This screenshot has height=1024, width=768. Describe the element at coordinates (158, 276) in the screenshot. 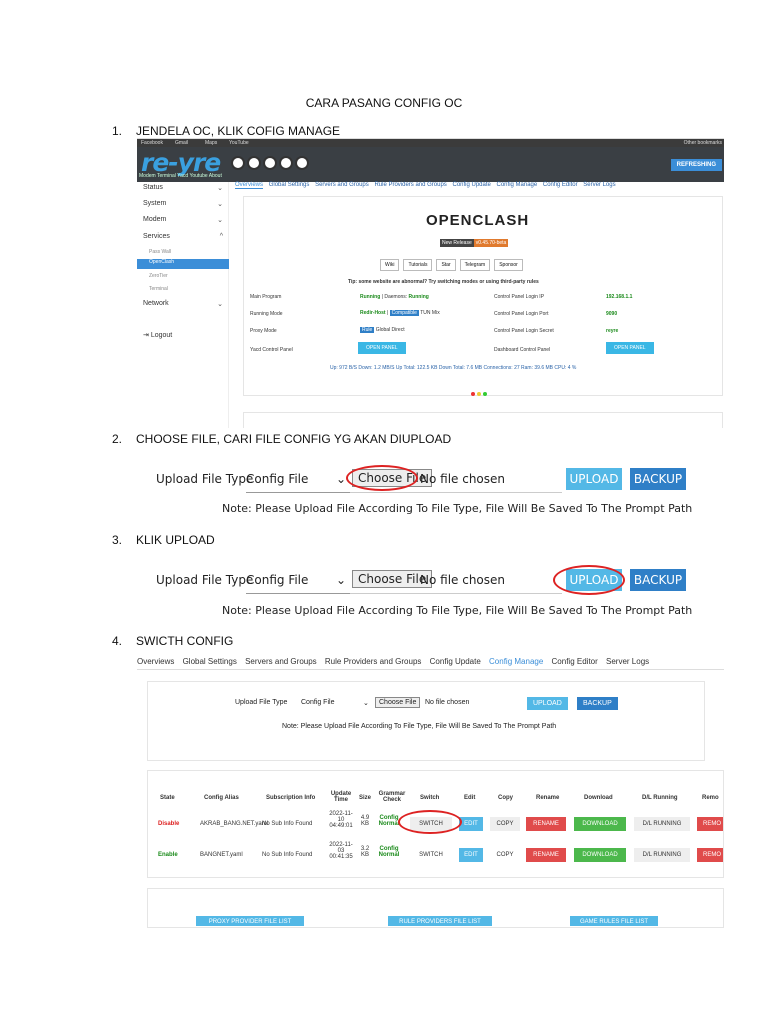

I see `sidebar-item-zerotier: ZeroTier` at that location.